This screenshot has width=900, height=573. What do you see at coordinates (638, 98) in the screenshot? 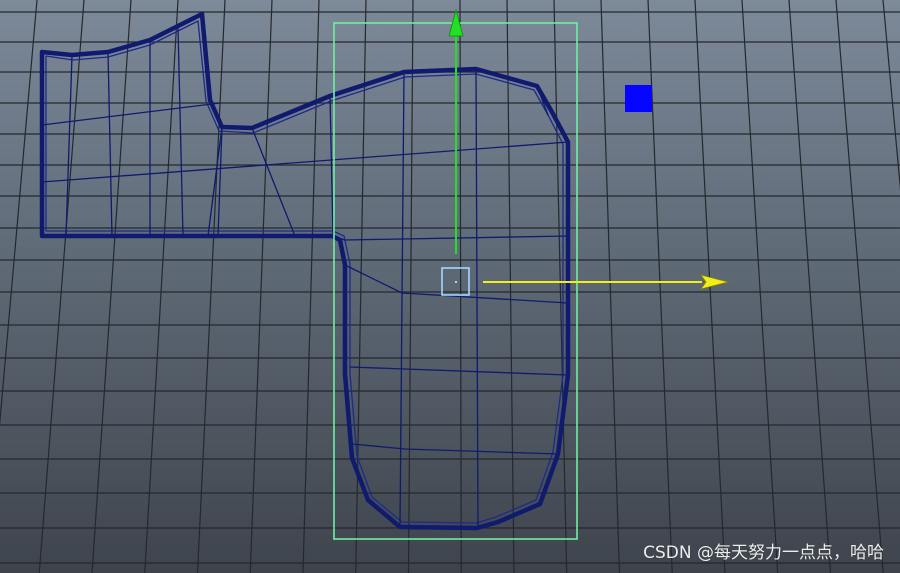
I see `vertex-color-swatch-icon` at bounding box center [638, 98].